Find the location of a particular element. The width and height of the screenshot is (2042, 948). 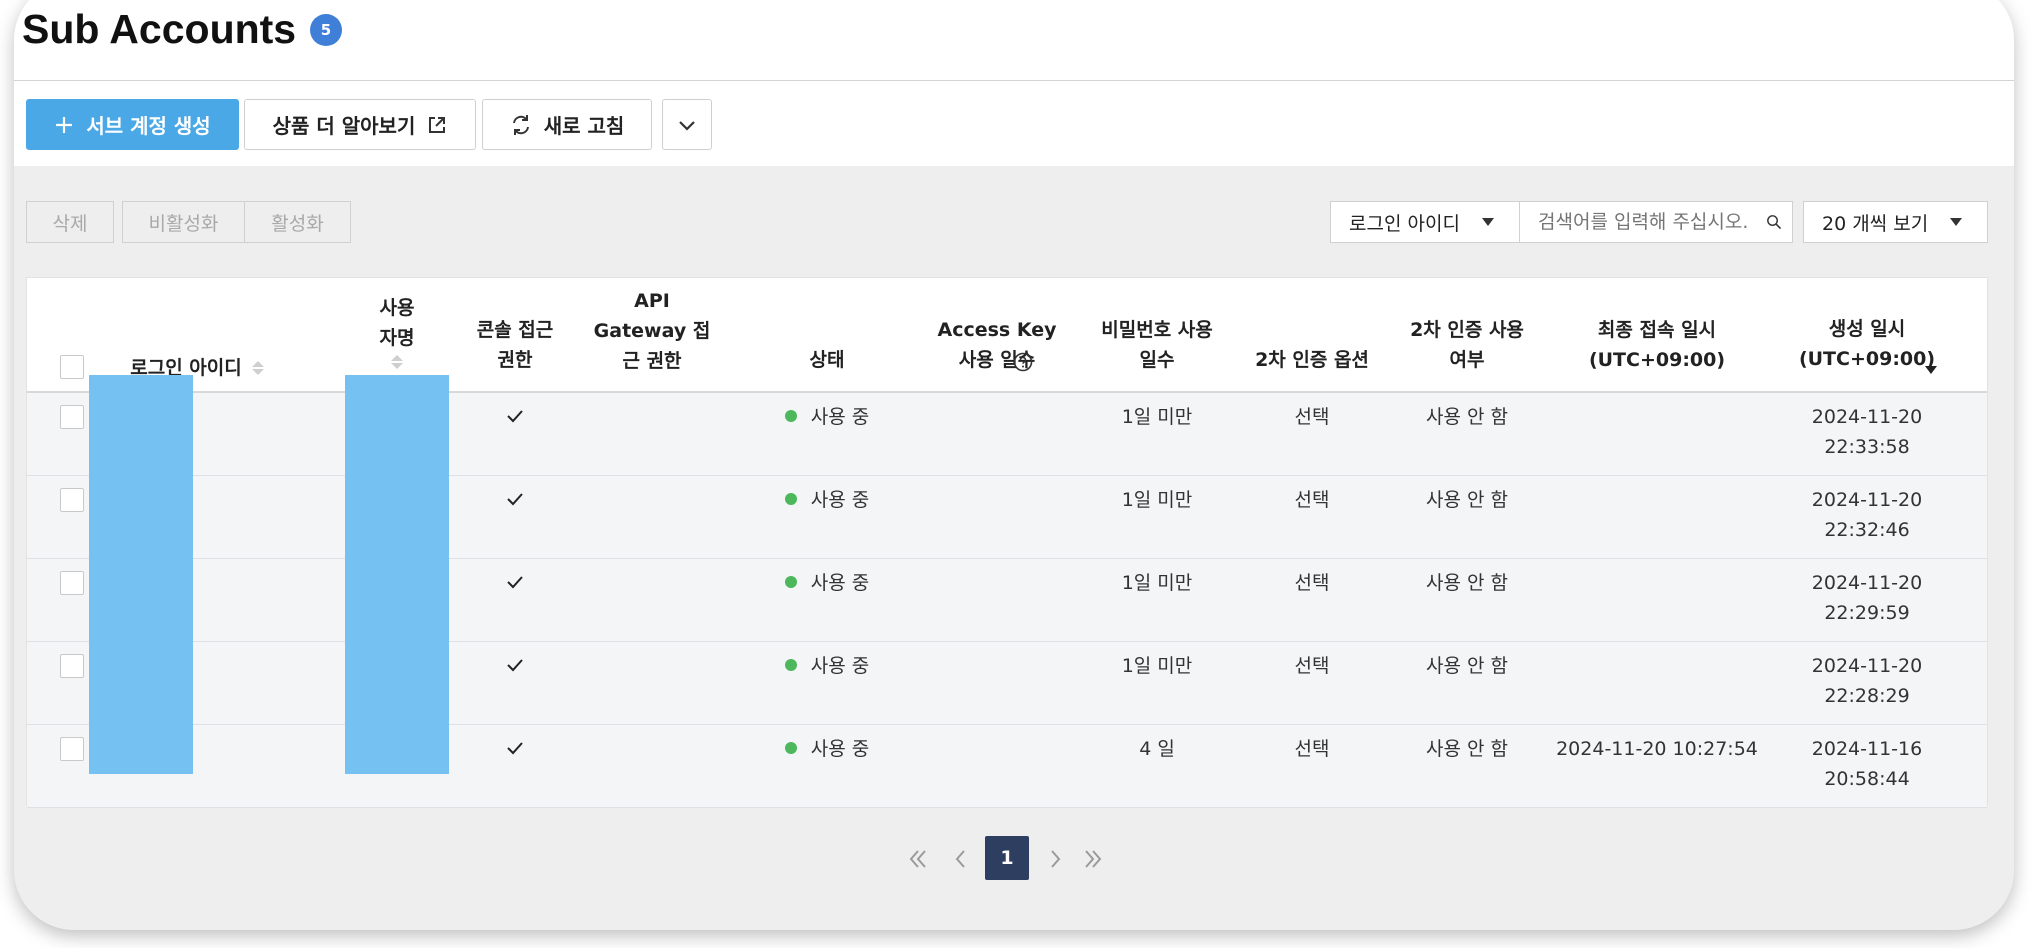

refresh-button: 새로 고침 is located at coordinates (567, 124).